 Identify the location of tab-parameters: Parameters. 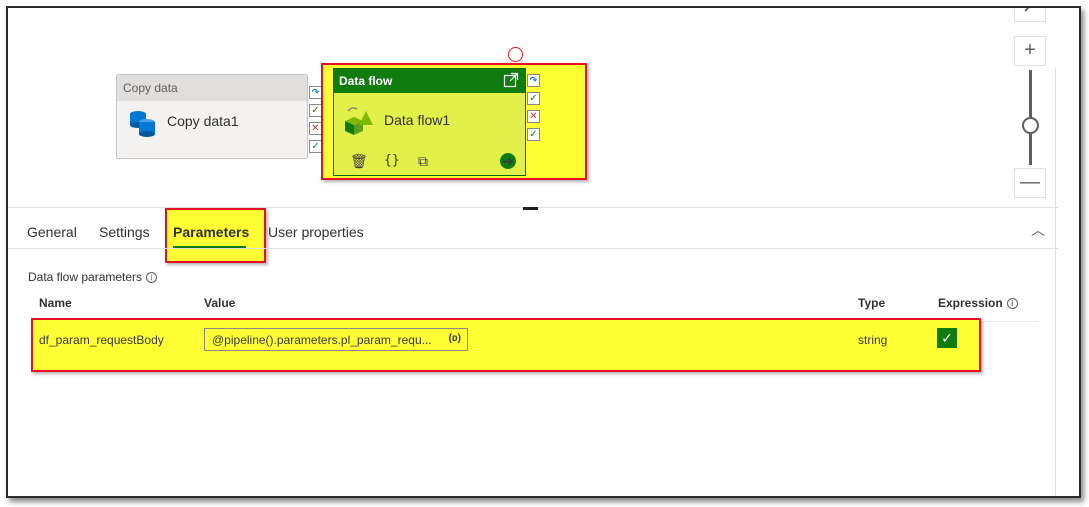
(211, 232).